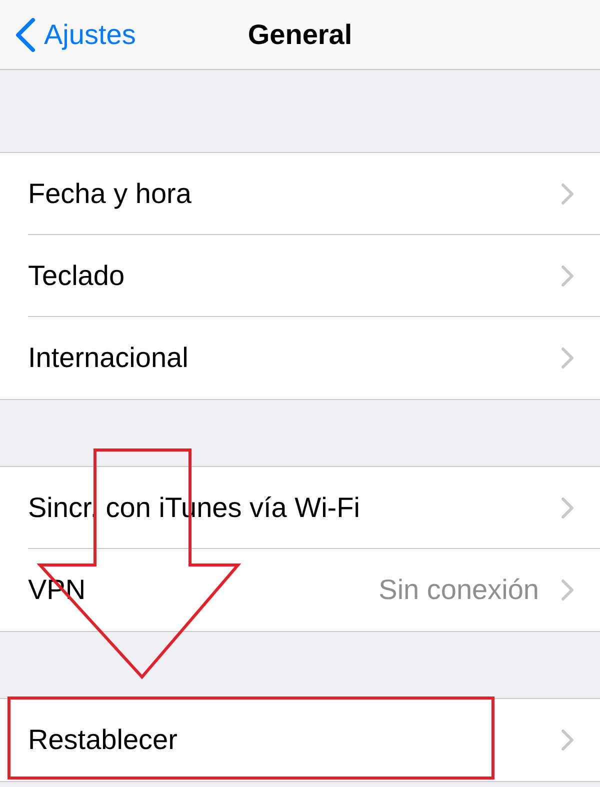  Describe the element at coordinates (77, 276) in the screenshot. I see `row-label: Teclado` at that location.